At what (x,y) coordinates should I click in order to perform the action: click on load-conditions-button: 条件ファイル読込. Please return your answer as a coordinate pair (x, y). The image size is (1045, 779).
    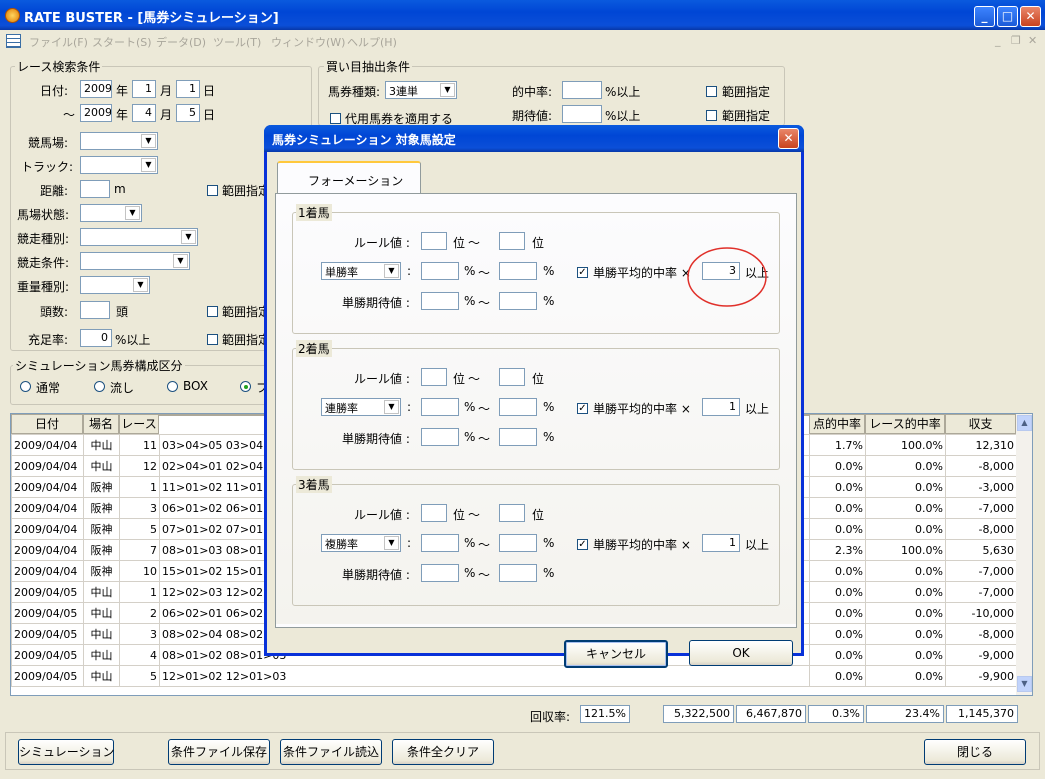
    Looking at the image, I should click on (331, 752).